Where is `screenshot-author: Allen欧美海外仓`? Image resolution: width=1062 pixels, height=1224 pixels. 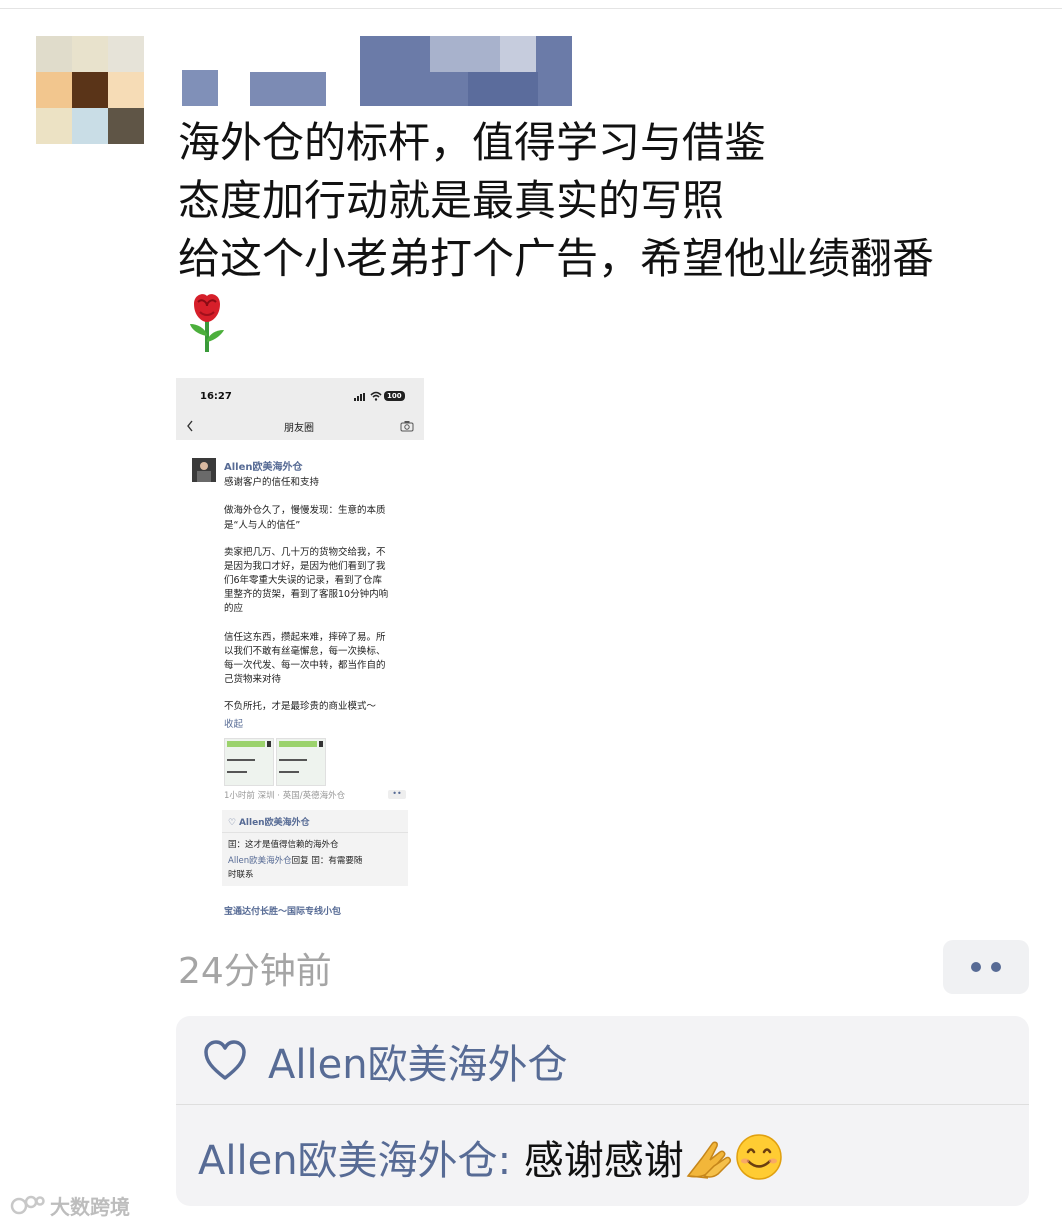
screenshot-author: Allen欧美海外仓 is located at coordinates (263, 467).